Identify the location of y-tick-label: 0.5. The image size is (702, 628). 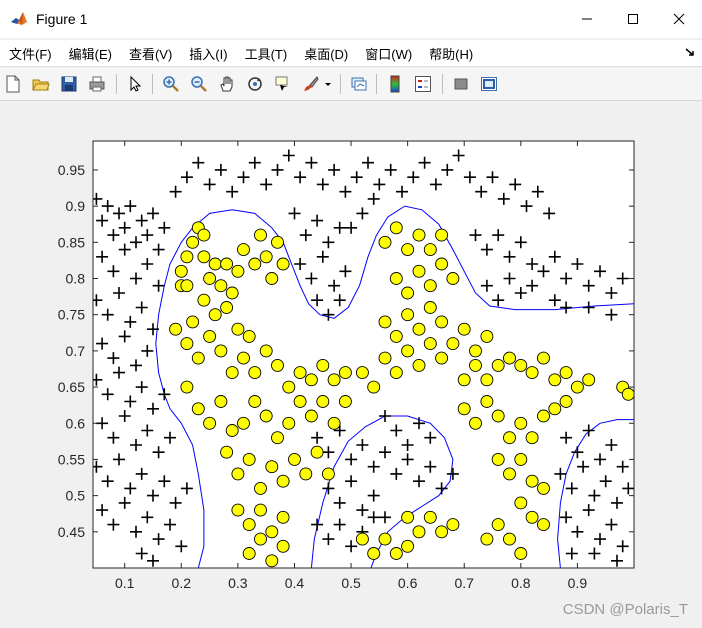
(76, 496).